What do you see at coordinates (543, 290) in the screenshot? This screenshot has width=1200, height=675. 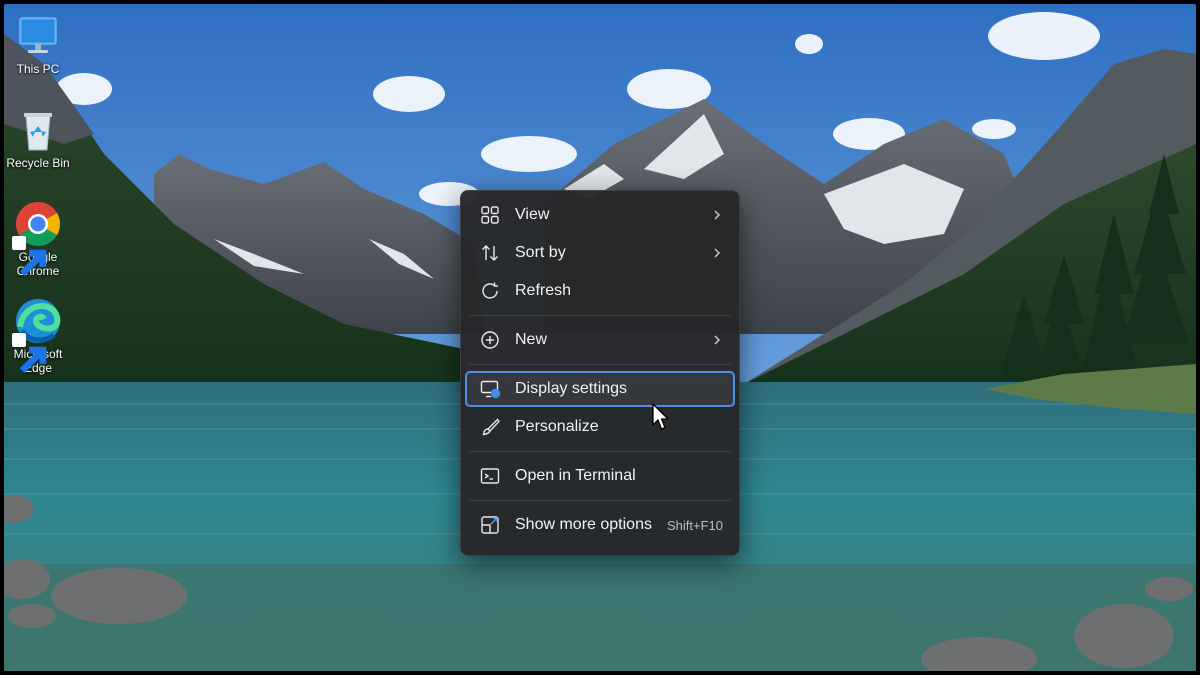 I see `menu-item-label: Refresh` at bounding box center [543, 290].